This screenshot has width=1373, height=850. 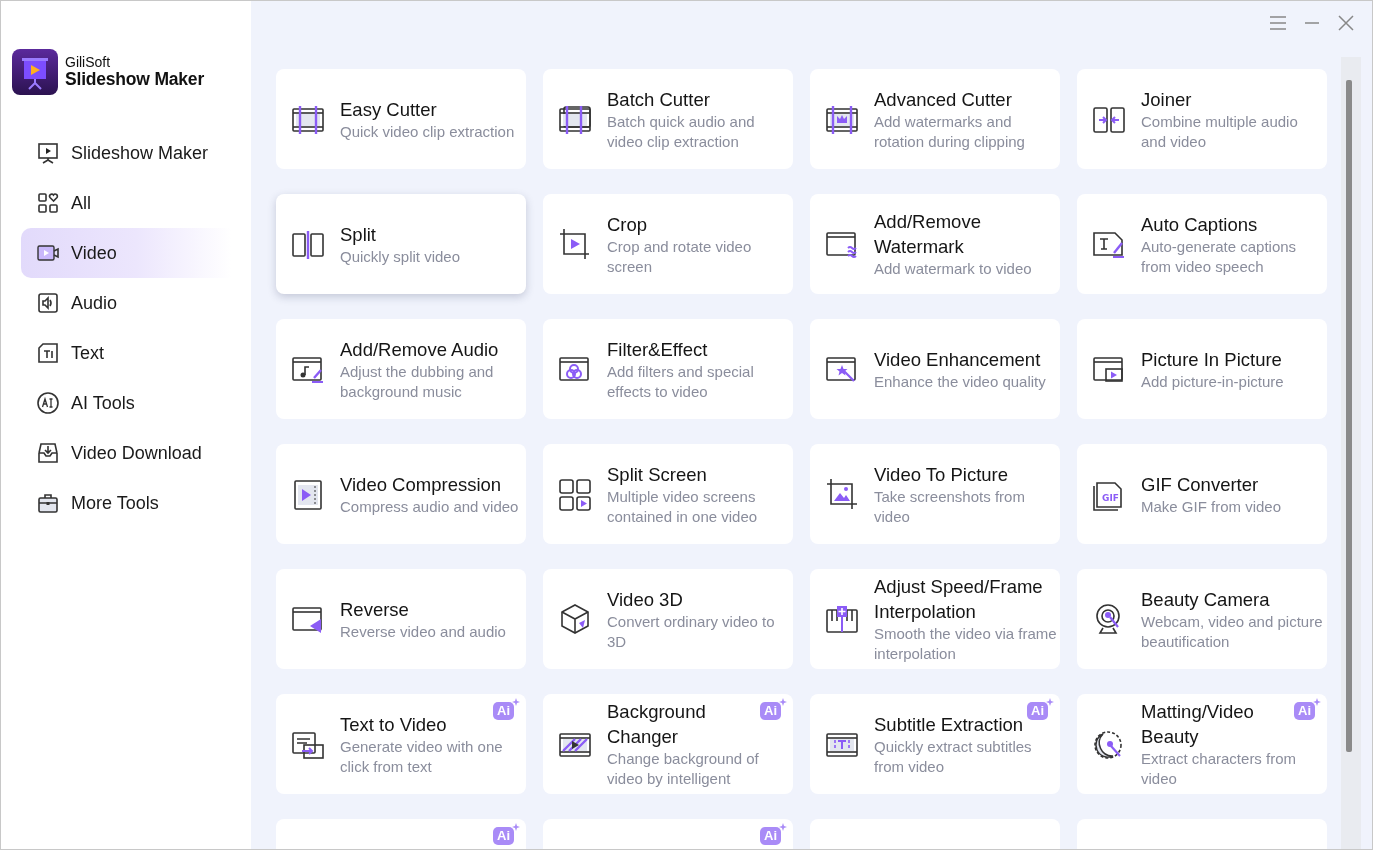 What do you see at coordinates (960, 381) in the screenshot?
I see `tool-description: Enhance the video quality` at bounding box center [960, 381].